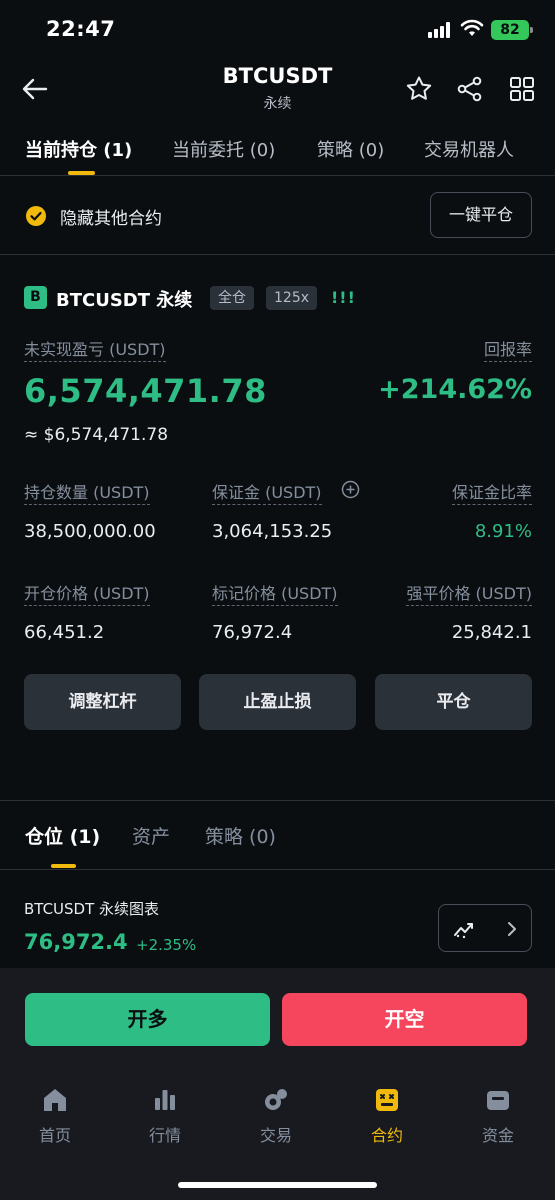 The width and height of the screenshot is (555, 1200). Describe the element at coordinates (277, 149) in the screenshot. I see `position-tabs: 当前持仓 (1) 当前委托 (0) 策略 (0) 交易机器人` at that location.